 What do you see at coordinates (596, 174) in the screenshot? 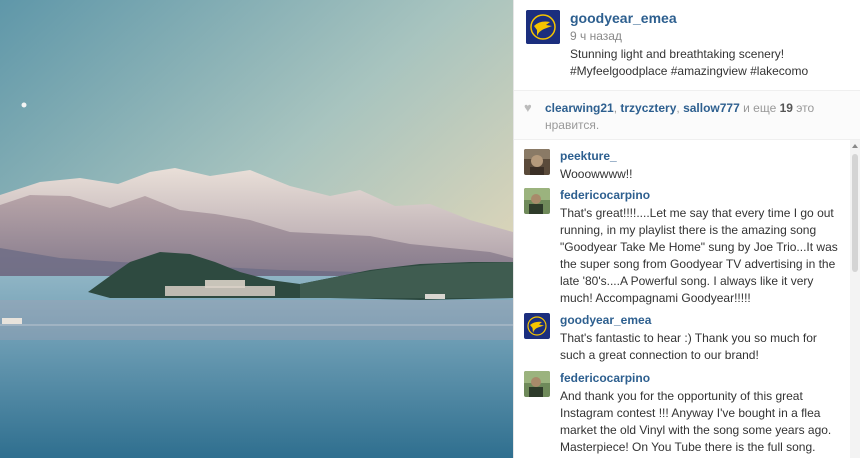
I see `comment-text: Wooowwww!!` at bounding box center [596, 174].